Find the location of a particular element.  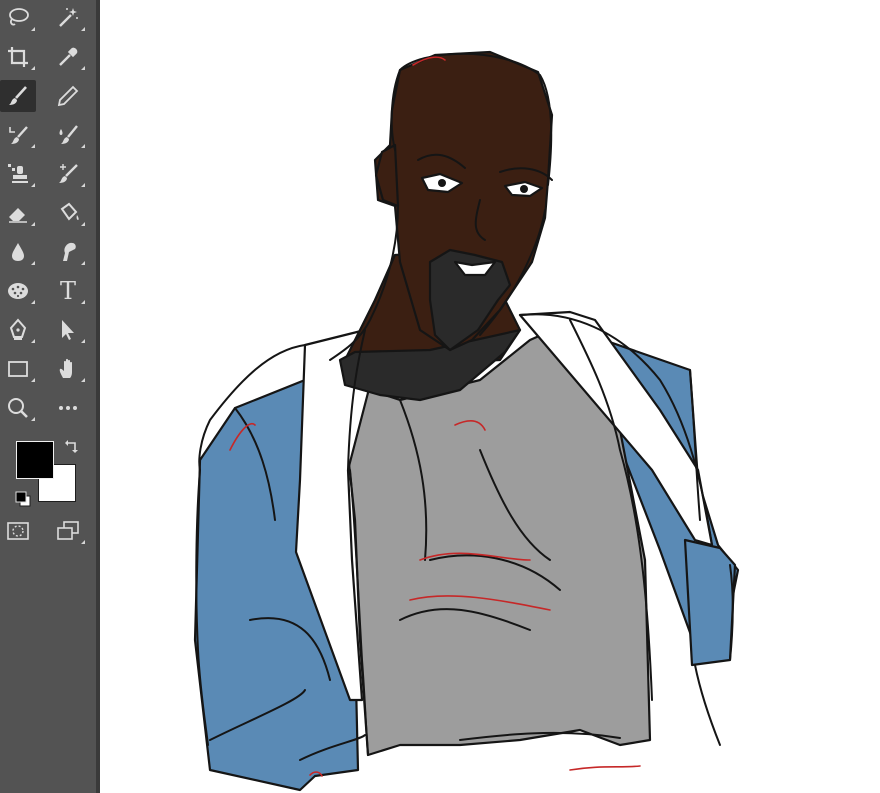

smudge-finger-icon is located at coordinates (69, 251).